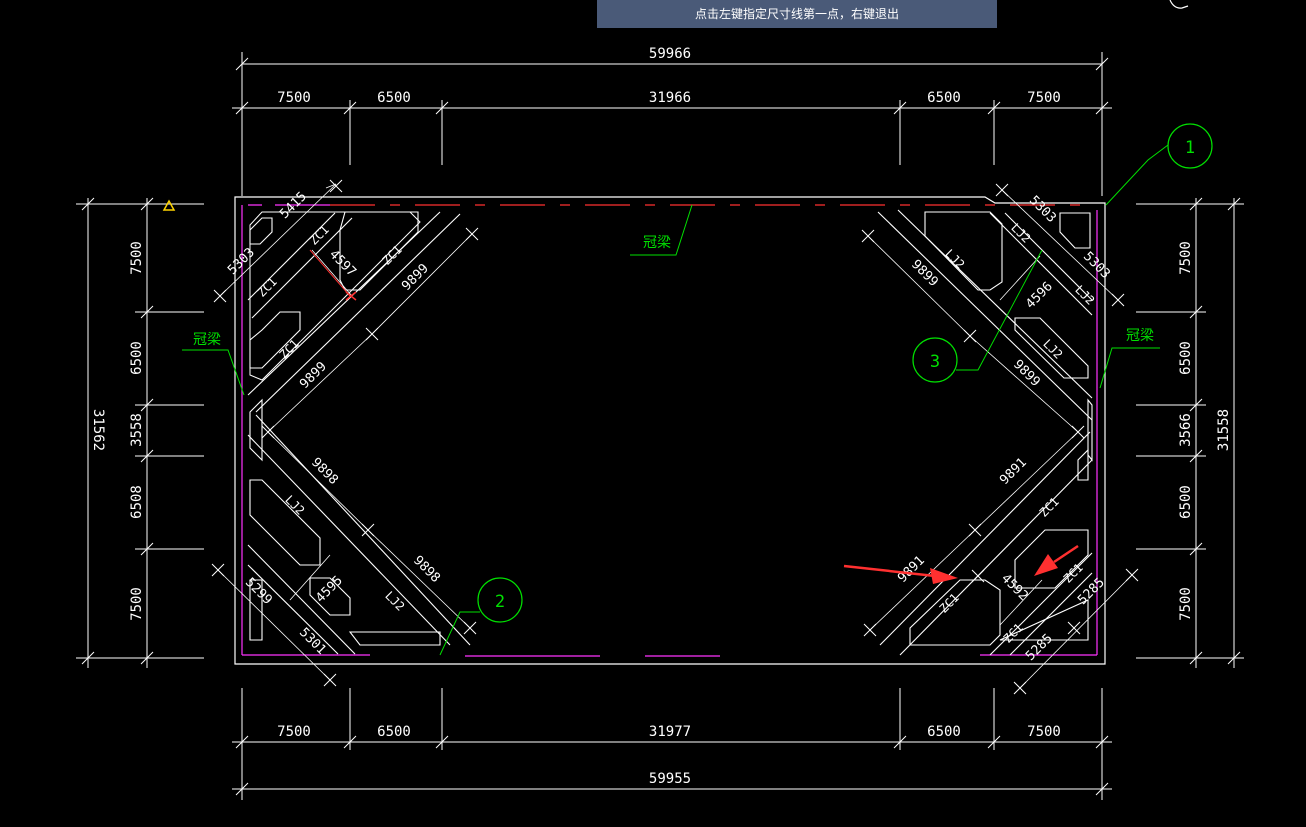 The image size is (1306, 827). What do you see at coordinates (944, 732) in the screenshot?
I see `dim-bottom-seg-4: 6500` at bounding box center [944, 732].